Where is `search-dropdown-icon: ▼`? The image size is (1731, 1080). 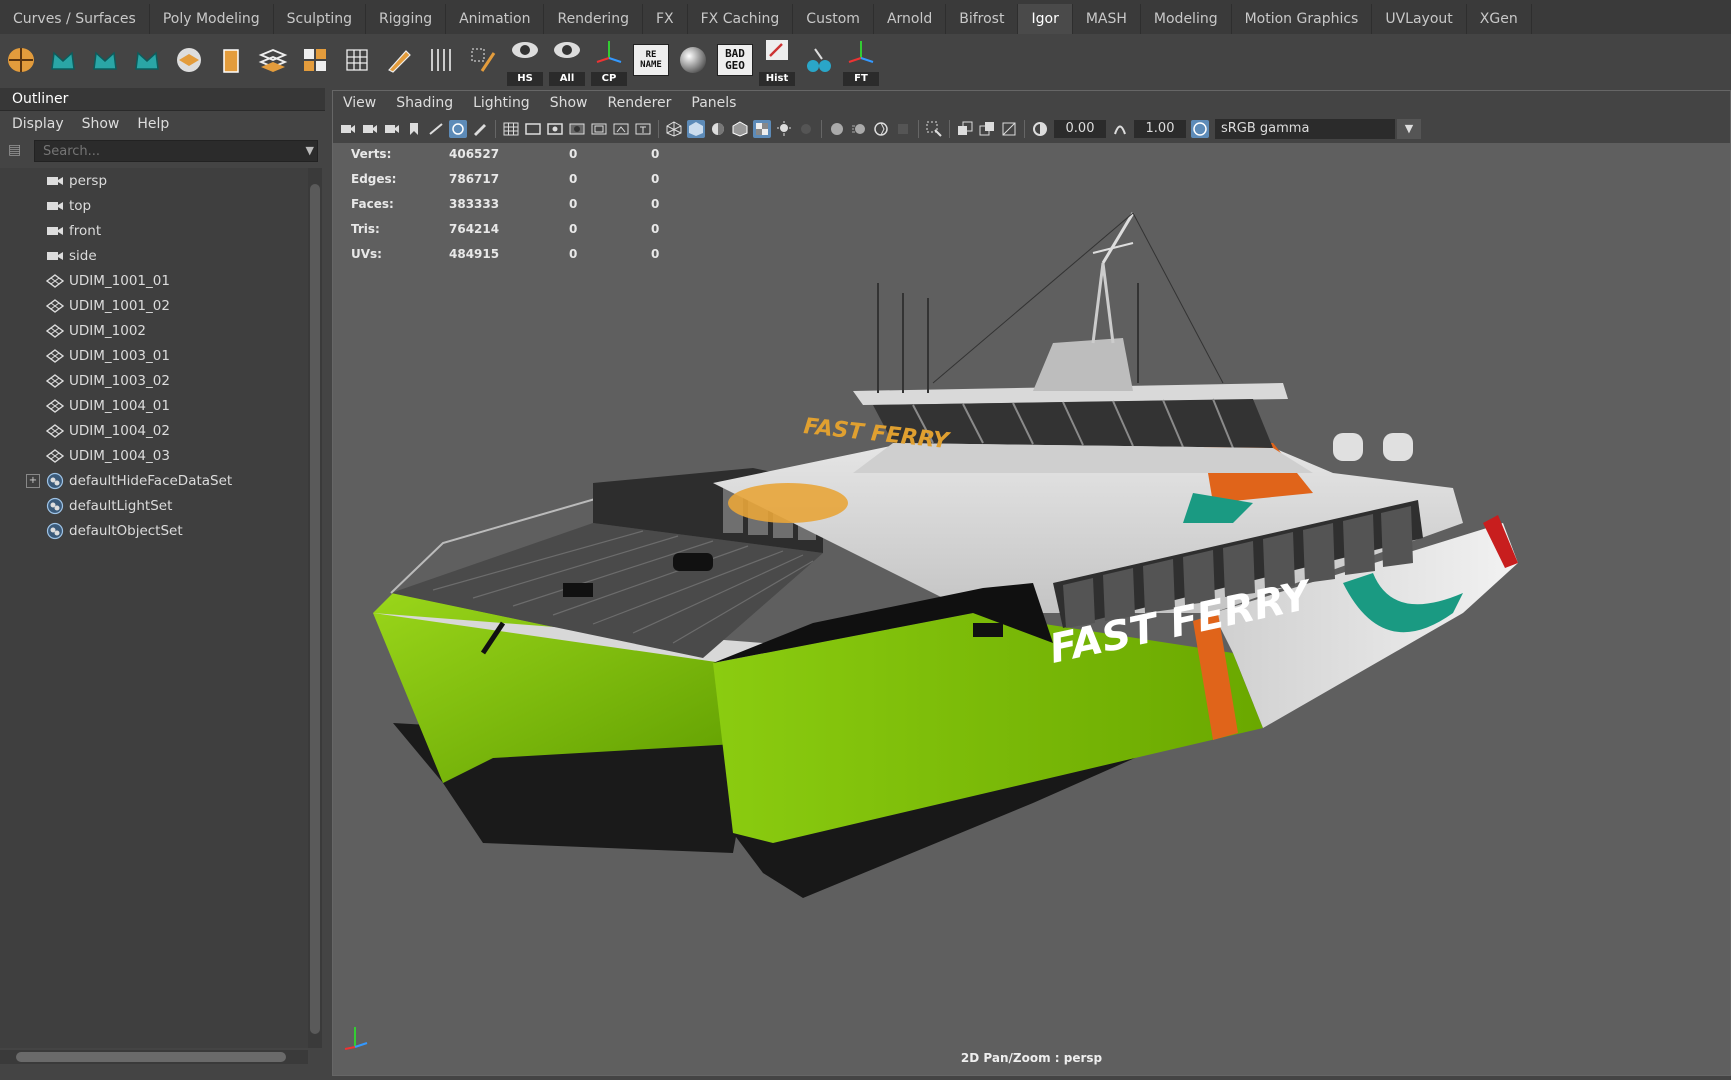
search-dropdown-icon: ▼ is located at coordinates (310, 150).